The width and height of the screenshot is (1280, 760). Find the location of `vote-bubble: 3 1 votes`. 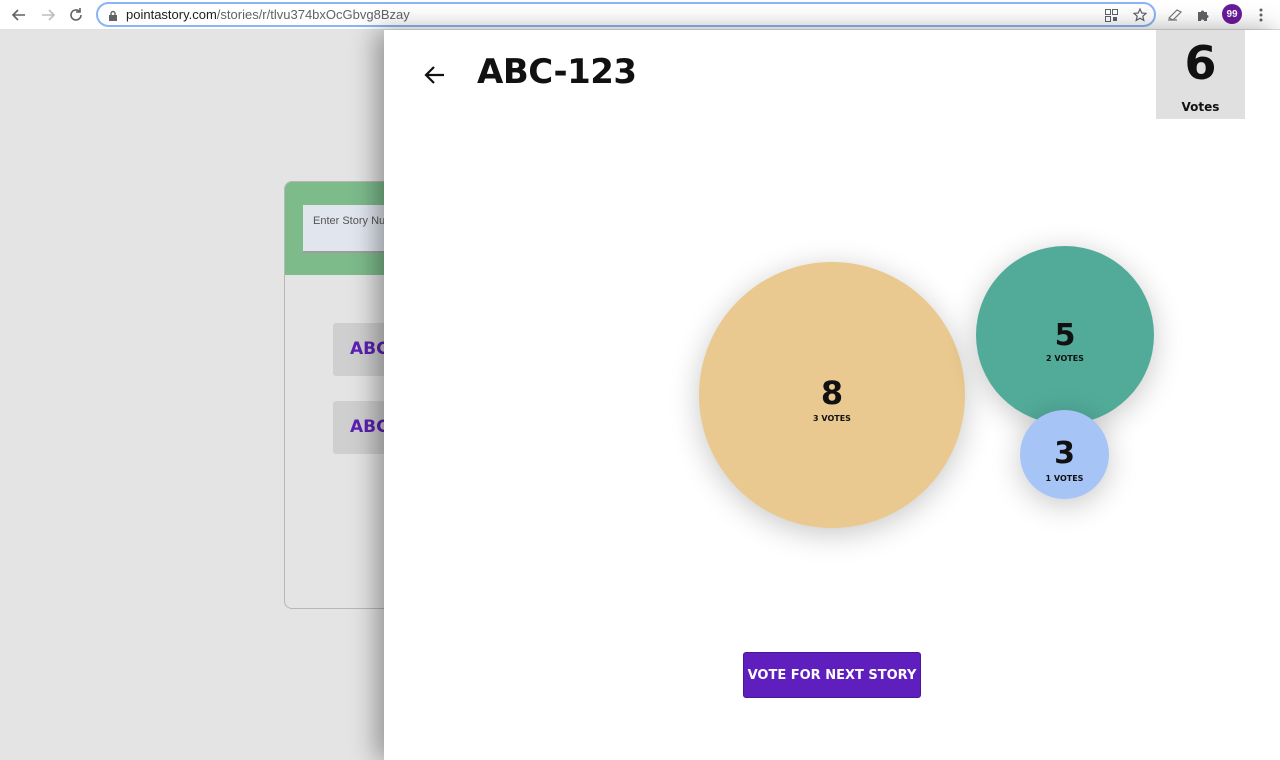

vote-bubble: 3 1 votes is located at coordinates (1064, 454).